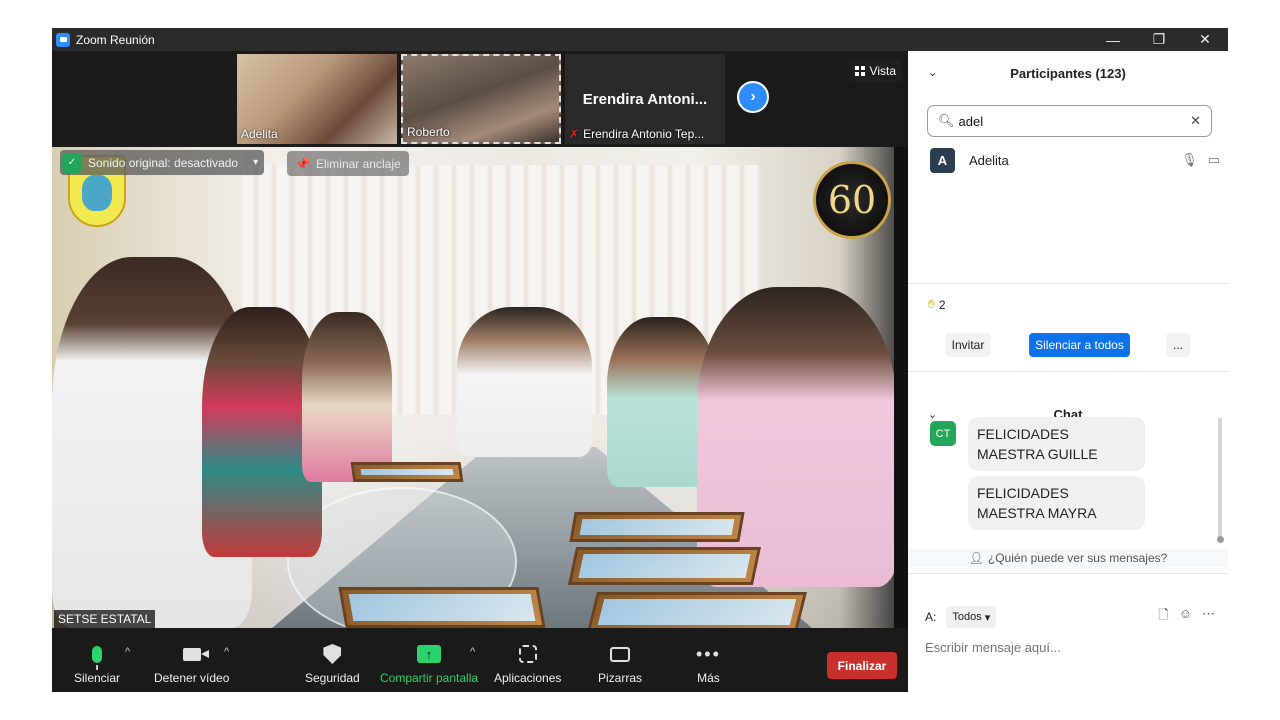  Describe the element at coordinates (1205, 39) in the screenshot. I see `close-button: ✕` at that location.